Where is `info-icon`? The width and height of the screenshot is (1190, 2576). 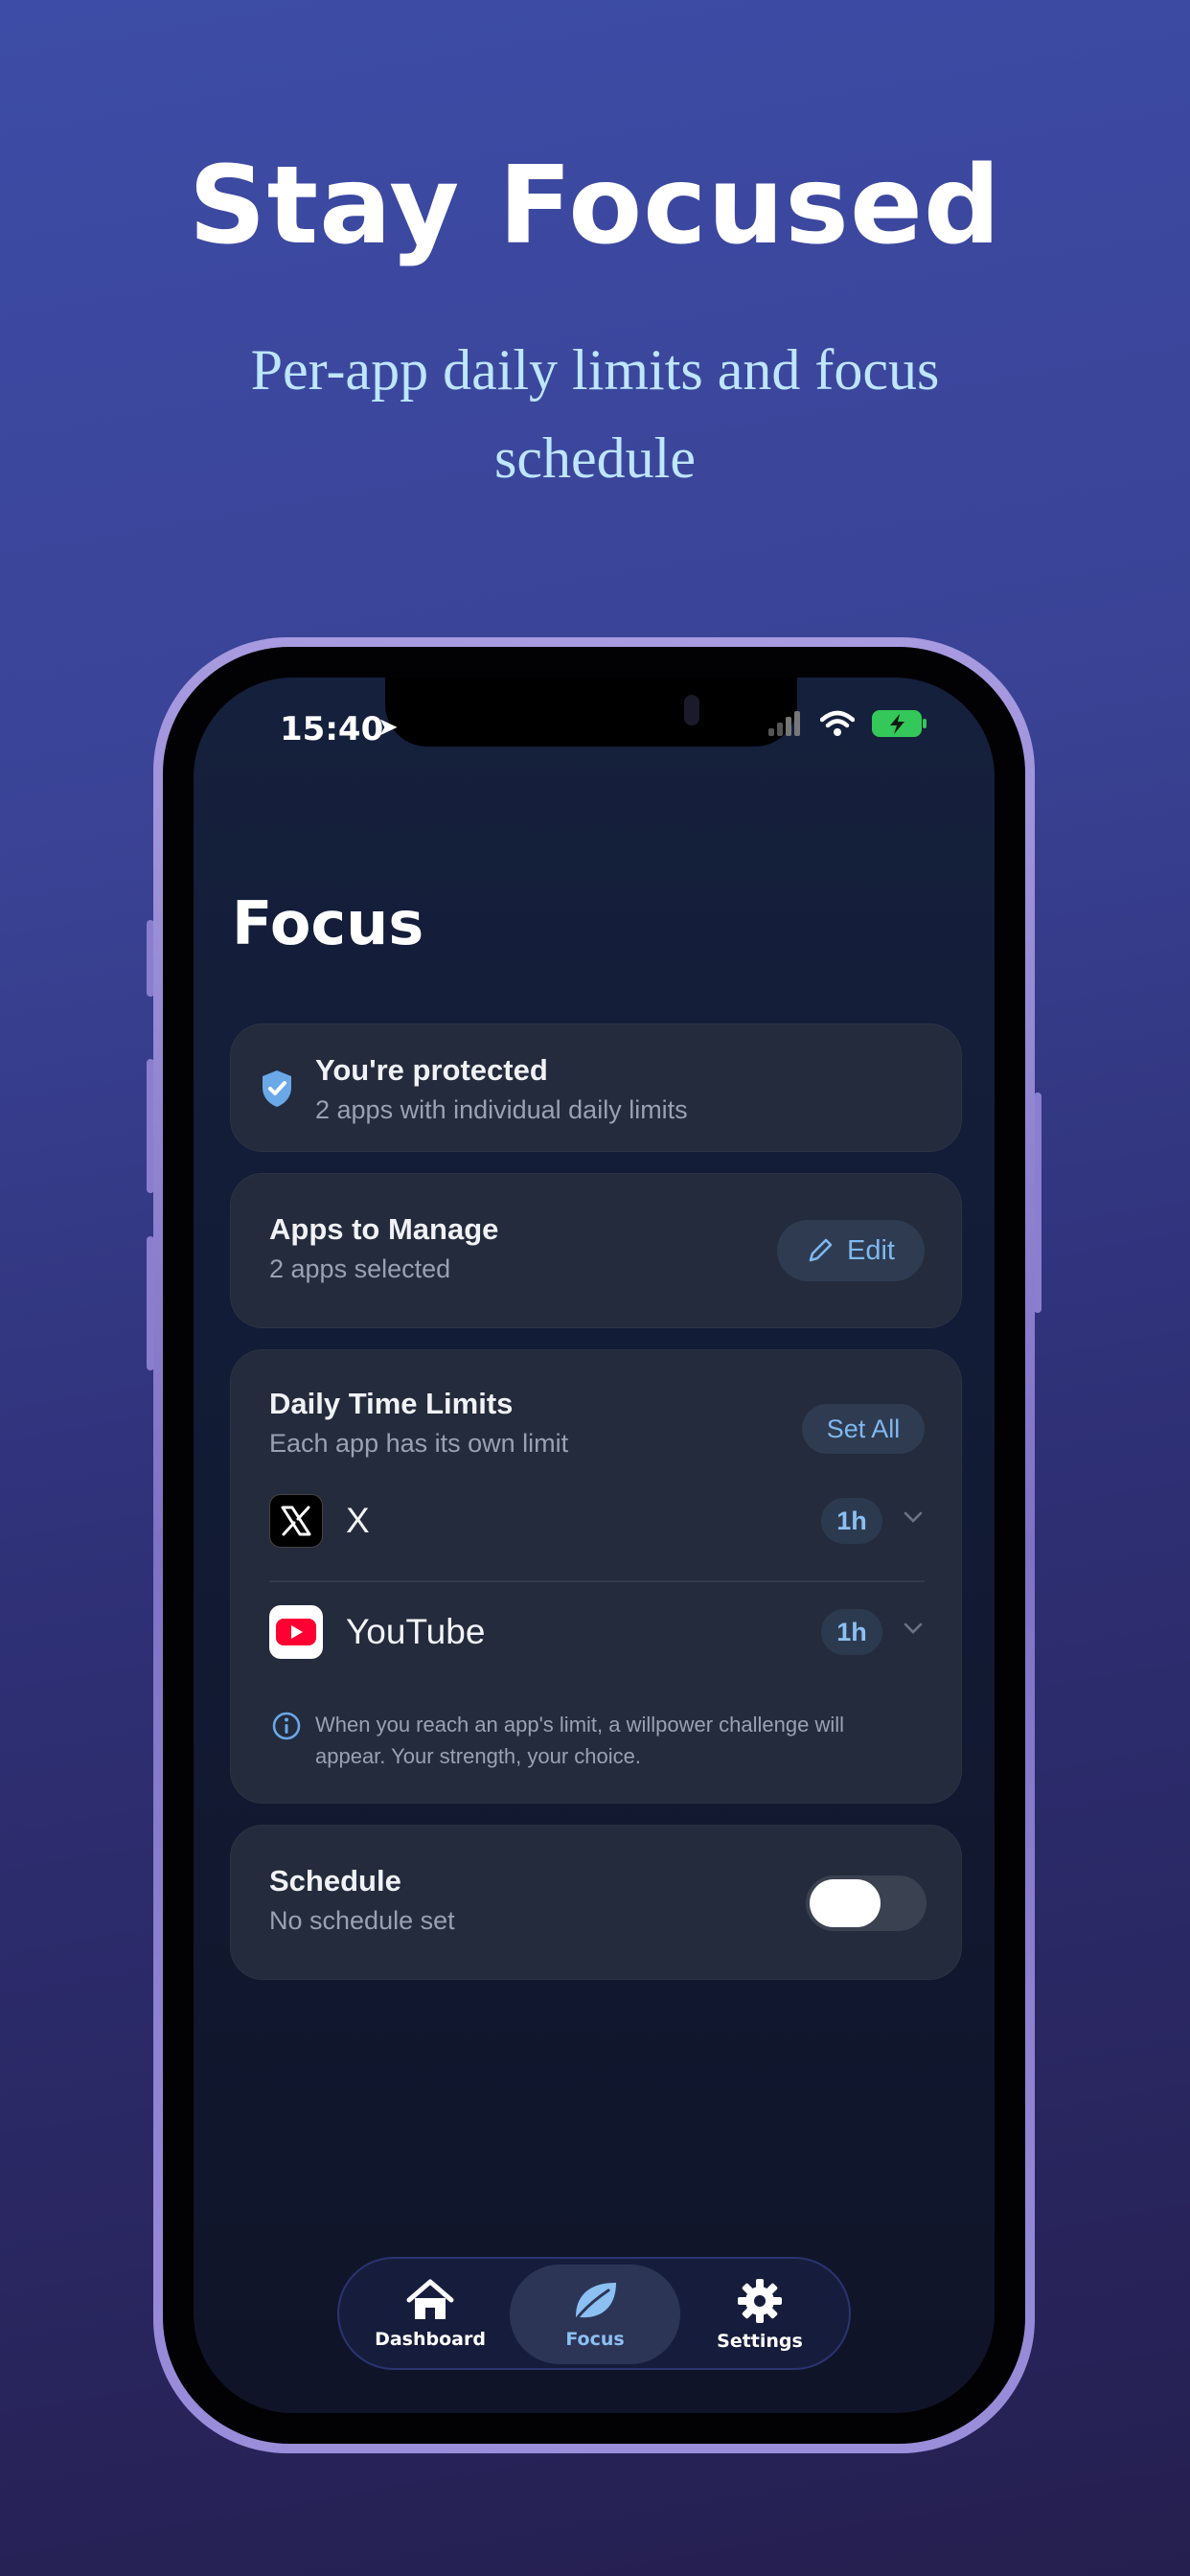
info-icon is located at coordinates (287, 1726).